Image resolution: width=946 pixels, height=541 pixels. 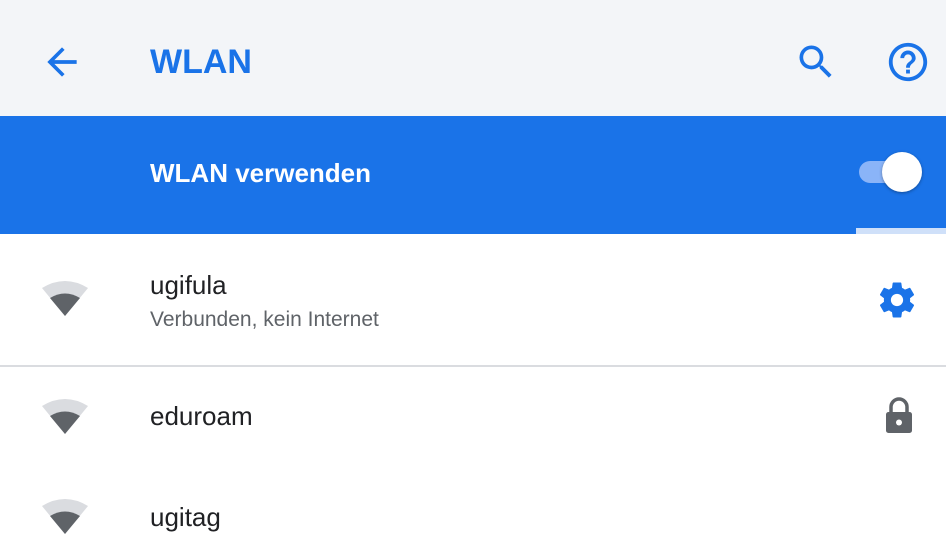 I want to click on arrow-back-icon, so click(x=62, y=62).